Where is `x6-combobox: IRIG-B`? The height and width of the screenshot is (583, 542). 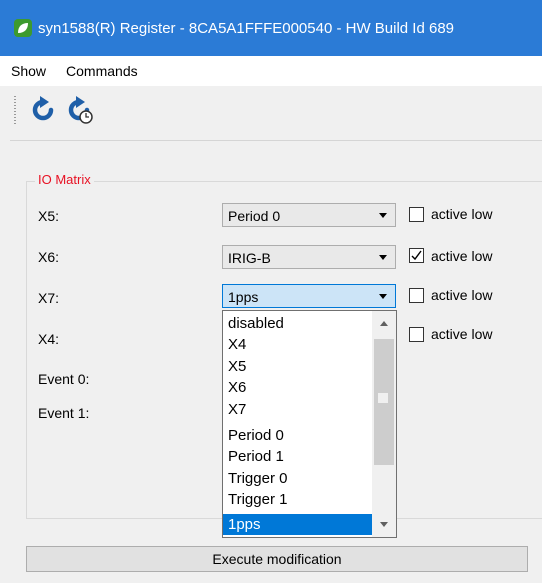 x6-combobox: IRIG-B is located at coordinates (309, 257).